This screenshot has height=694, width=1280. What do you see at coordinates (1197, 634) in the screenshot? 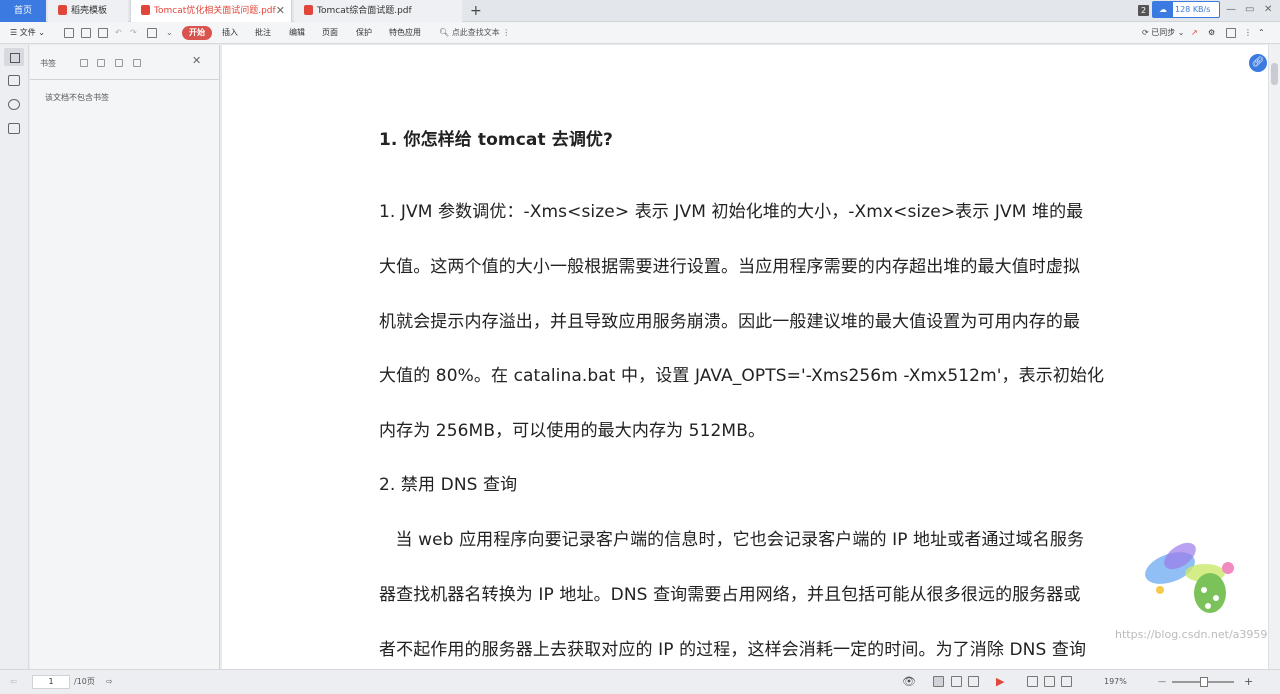
I see `watermark-text: https://blog.csdn.net/a39591401` at bounding box center [1197, 634].